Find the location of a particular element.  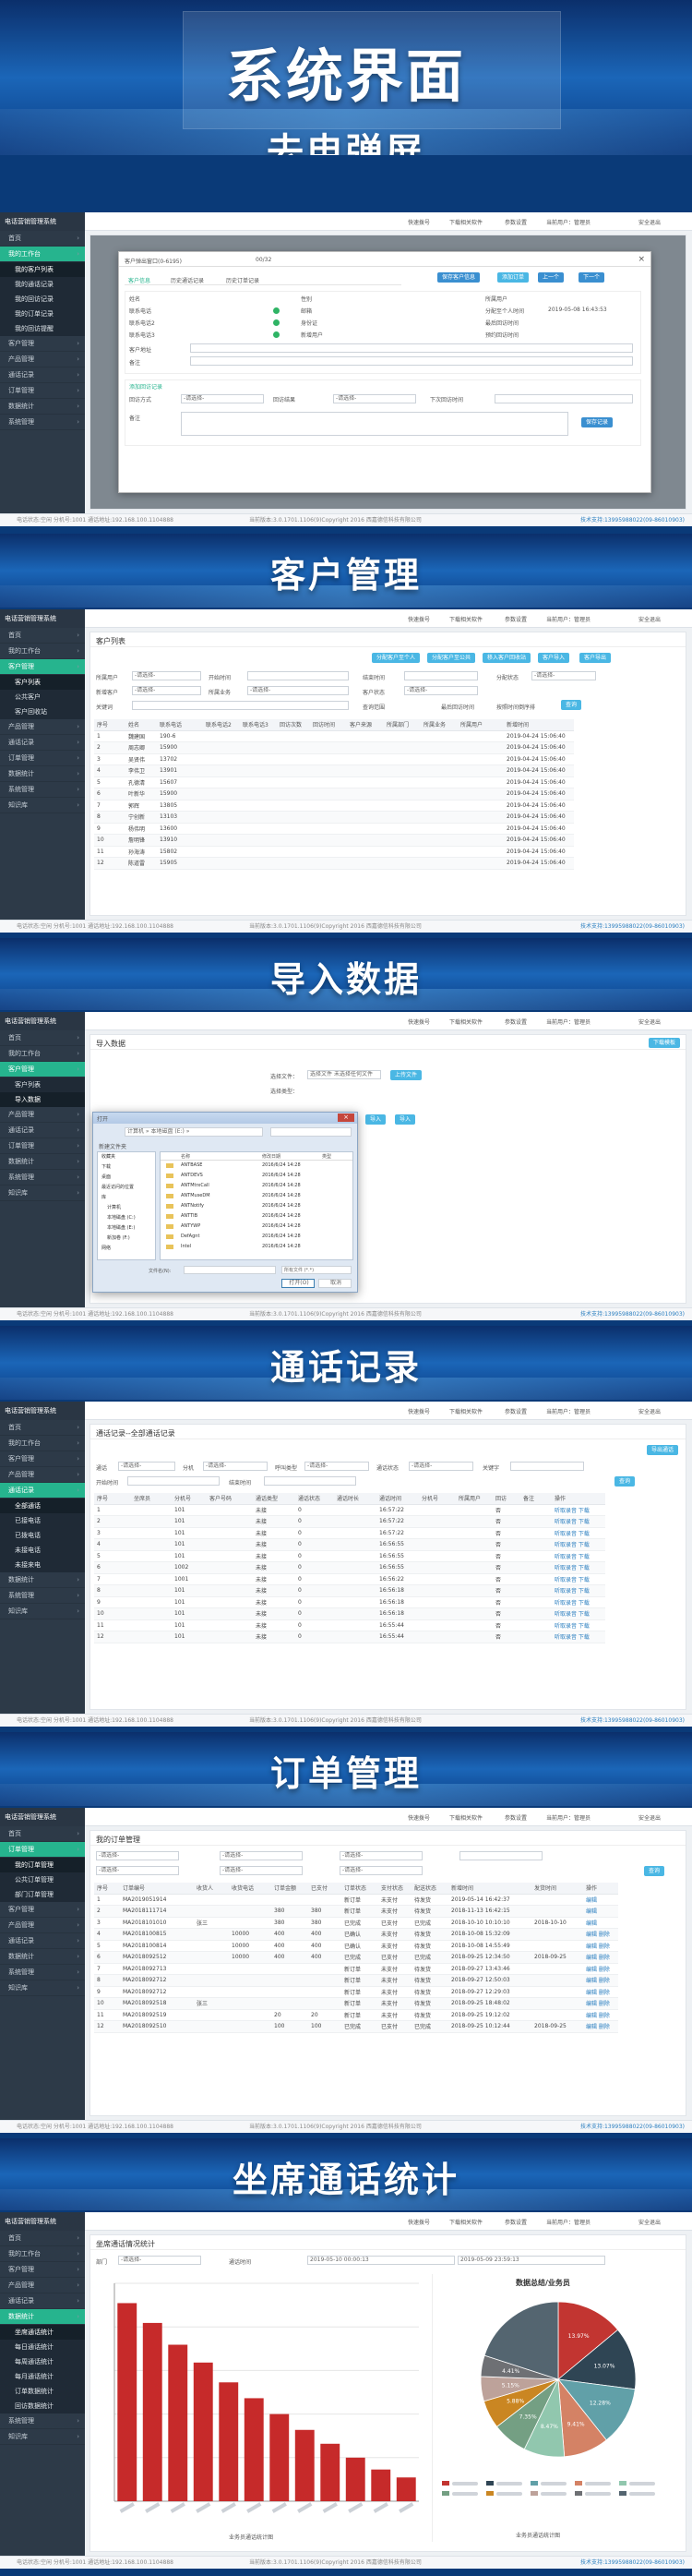

filter-option: 最后回访时间 is located at coordinates (457, 707).